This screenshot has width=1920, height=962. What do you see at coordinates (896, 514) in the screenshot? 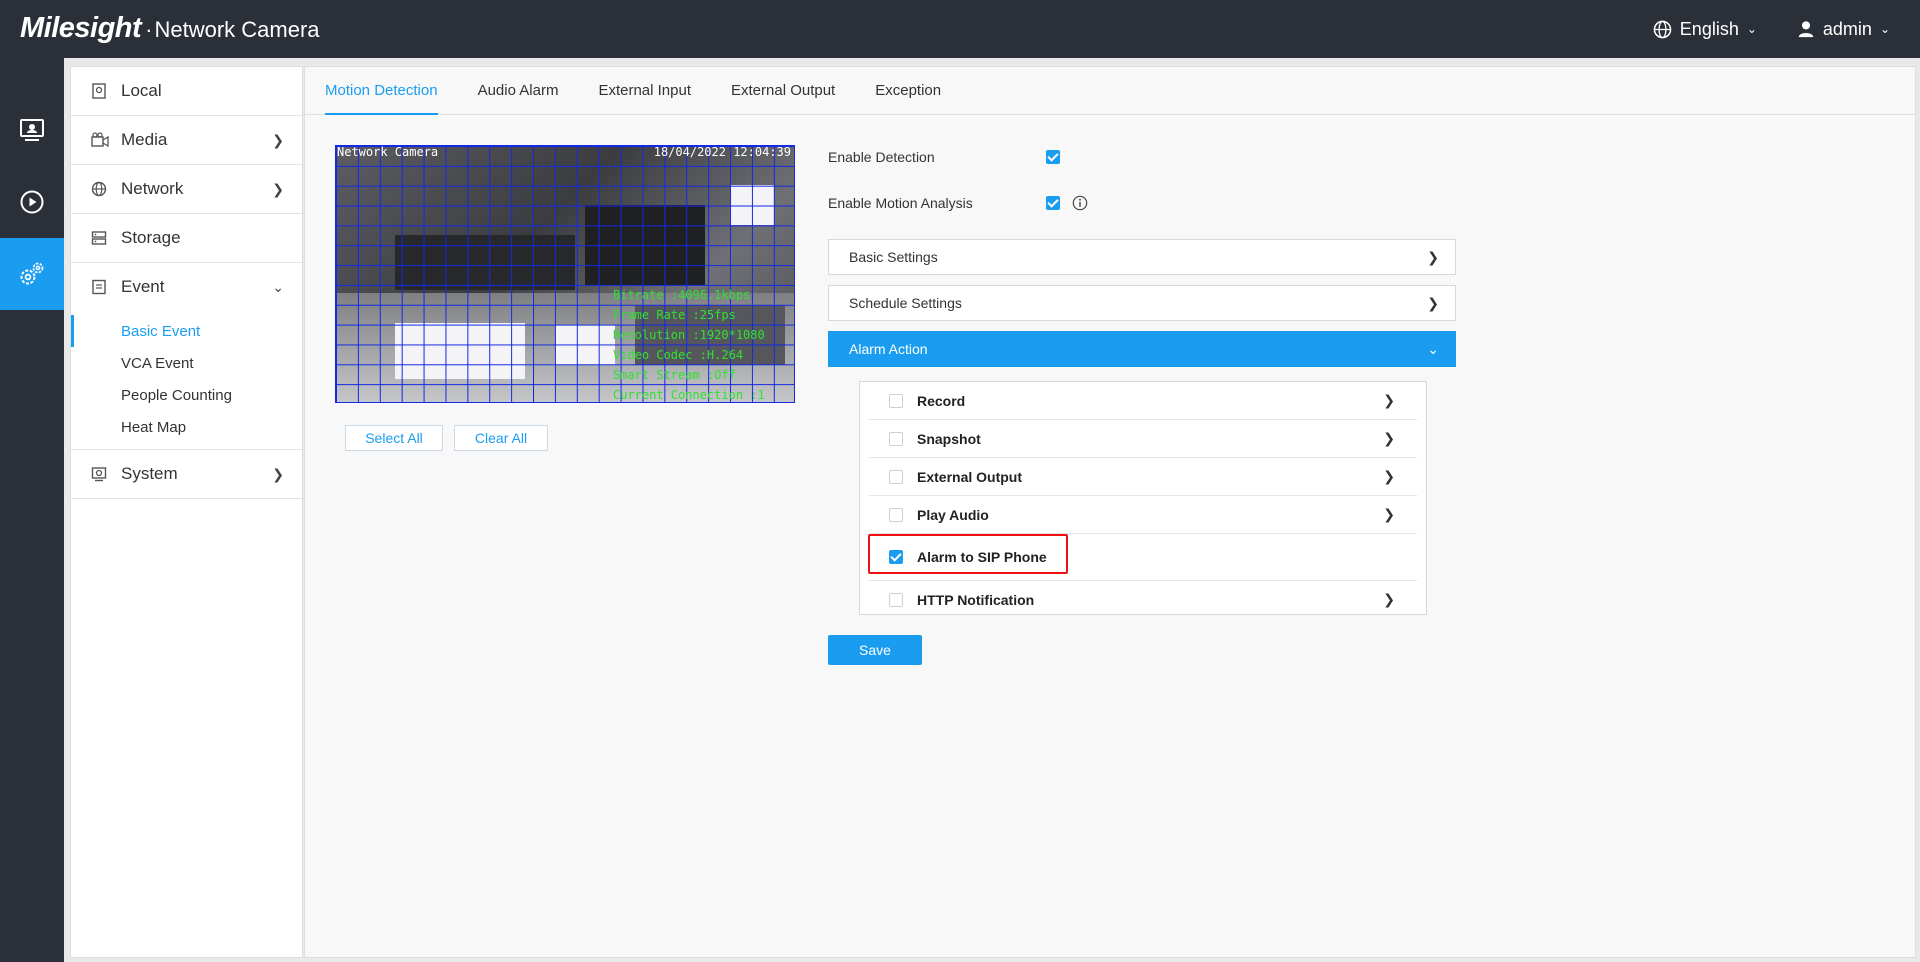
I see `play-audio-checkbox` at bounding box center [896, 514].